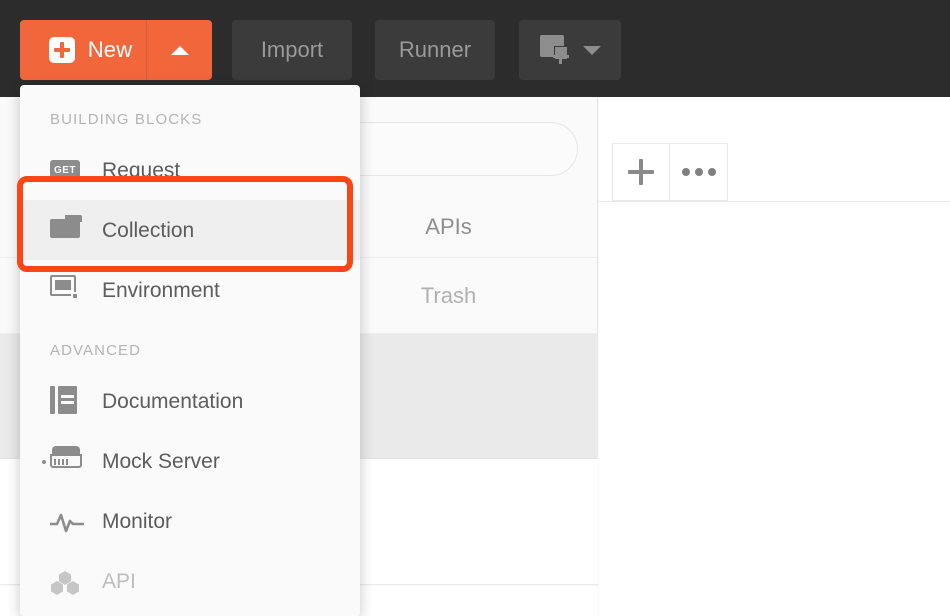 The image size is (950, 616). I want to click on request-tab-strip, so click(670, 172).